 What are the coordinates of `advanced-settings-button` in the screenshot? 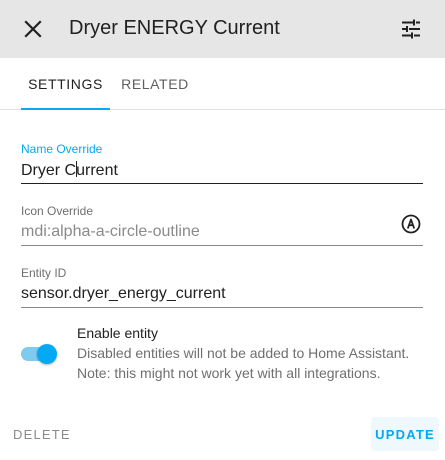 It's located at (411, 29).